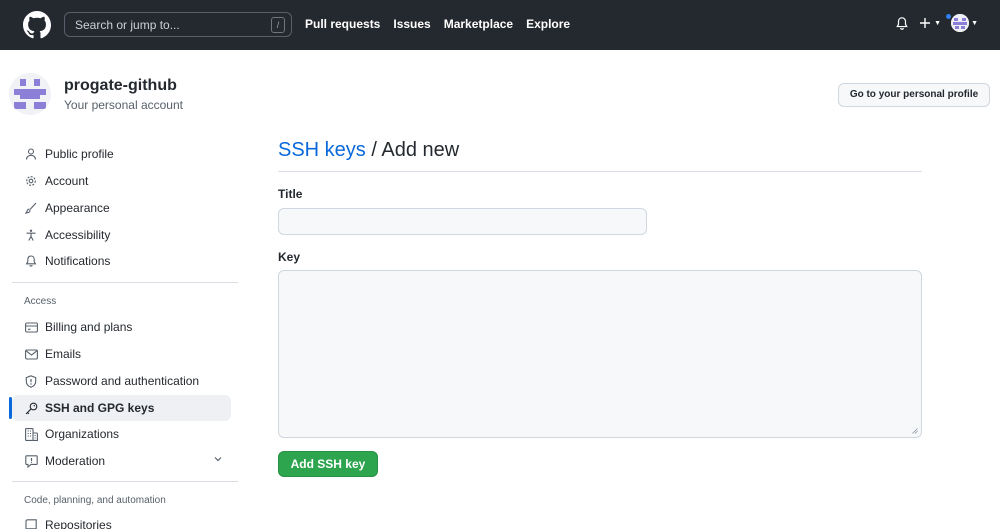  What do you see at coordinates (31, 354) in the screenshot?
I see `mail-icon` at bounding box center [31, 354].